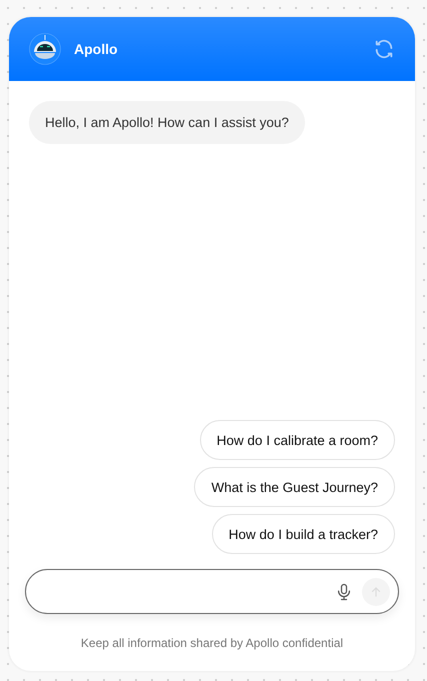 This screenshot has height=681, width=427. What do you see at coordinates (212, 591) in the screenshot?
I see `message-input-field` at bounding box center [212, 591].